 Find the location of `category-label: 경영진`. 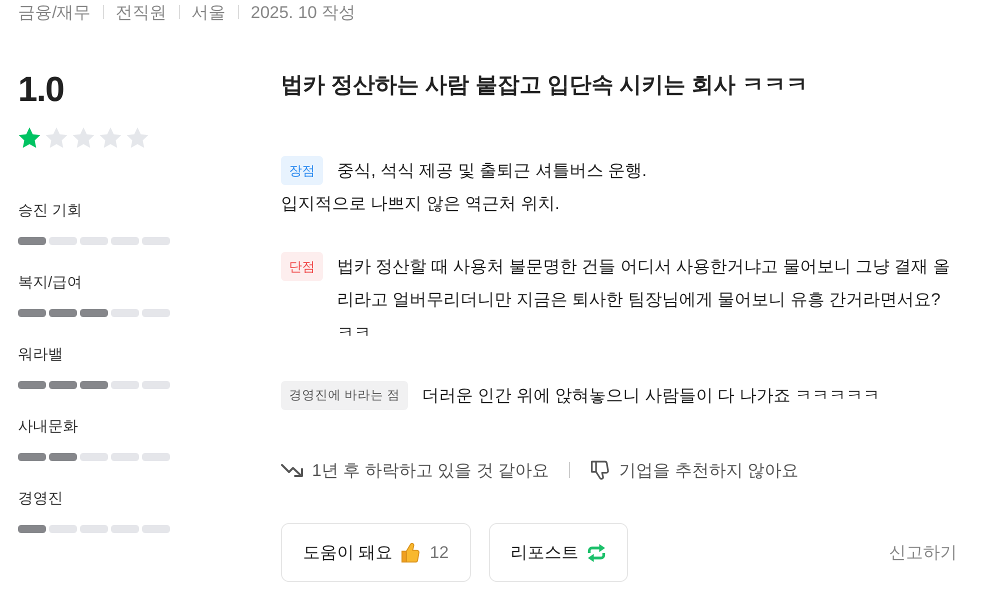

category-label: 경영진 is located at coordinates (40, 499).